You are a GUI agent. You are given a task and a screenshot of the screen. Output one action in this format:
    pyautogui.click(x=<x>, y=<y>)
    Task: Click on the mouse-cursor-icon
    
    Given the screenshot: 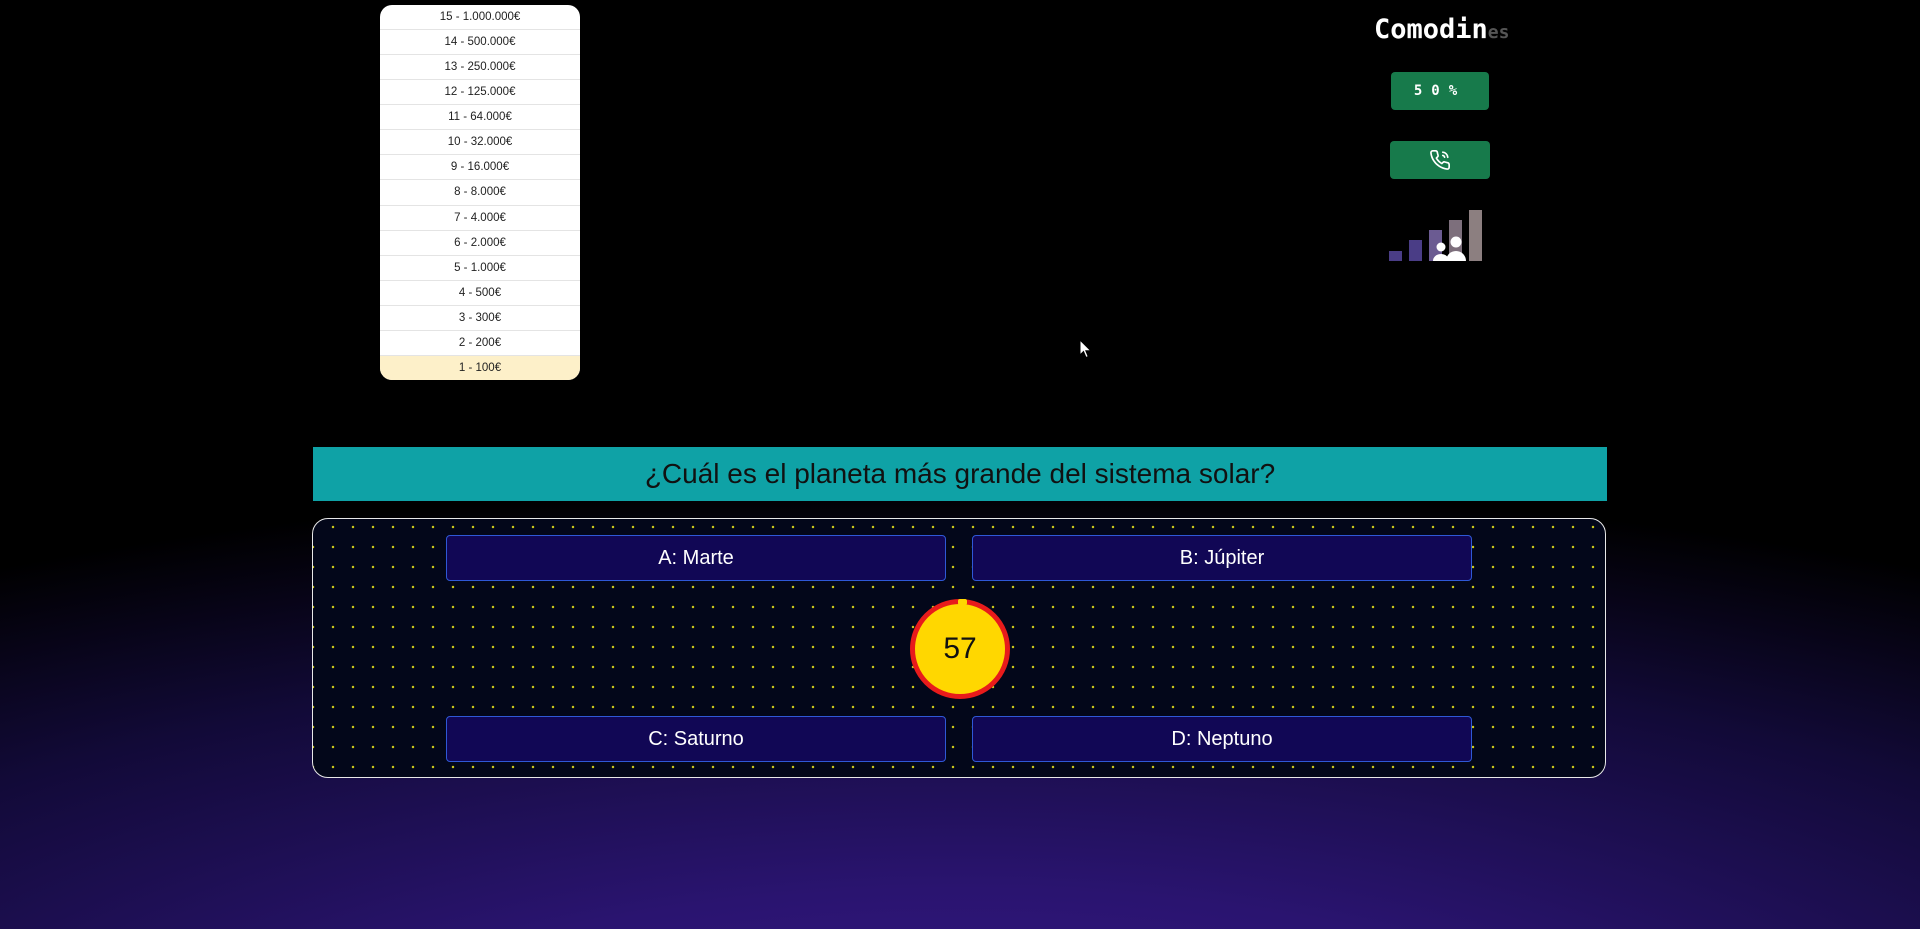 What is the action you would take?
    pyautogui.click(x=1086, y=349)
    